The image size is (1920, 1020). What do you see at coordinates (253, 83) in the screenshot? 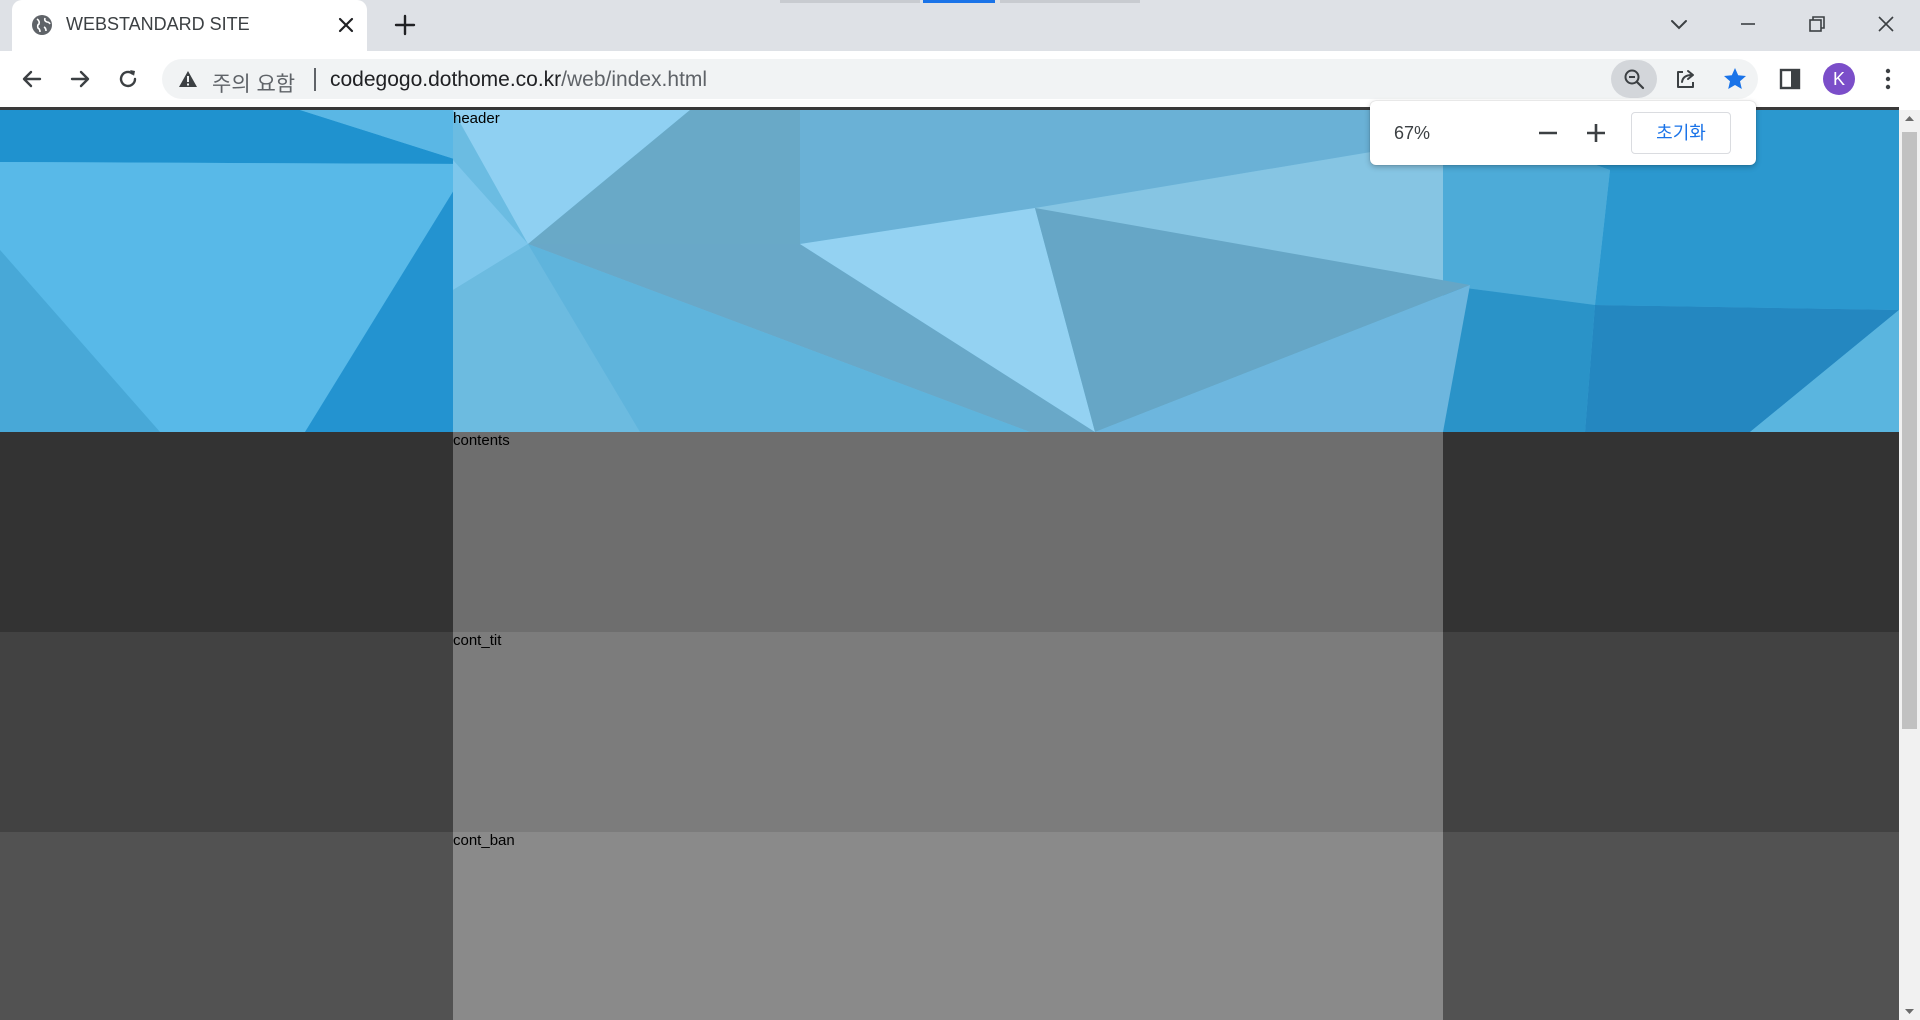
I see `security-label: 주의 요함` at bounding box center [253, 83].